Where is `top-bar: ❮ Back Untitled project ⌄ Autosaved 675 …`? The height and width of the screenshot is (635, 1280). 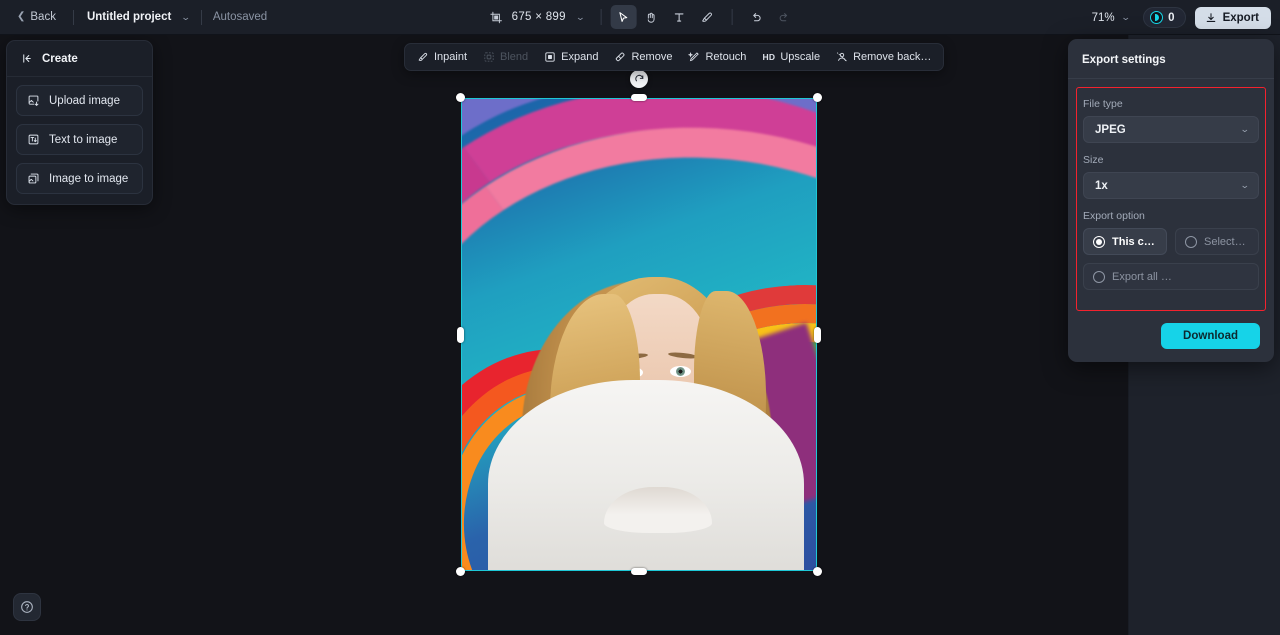 top-bar: ❮ Back Untitled project ⌄ Autosaved 675 … is located at coordinates (640, 17).